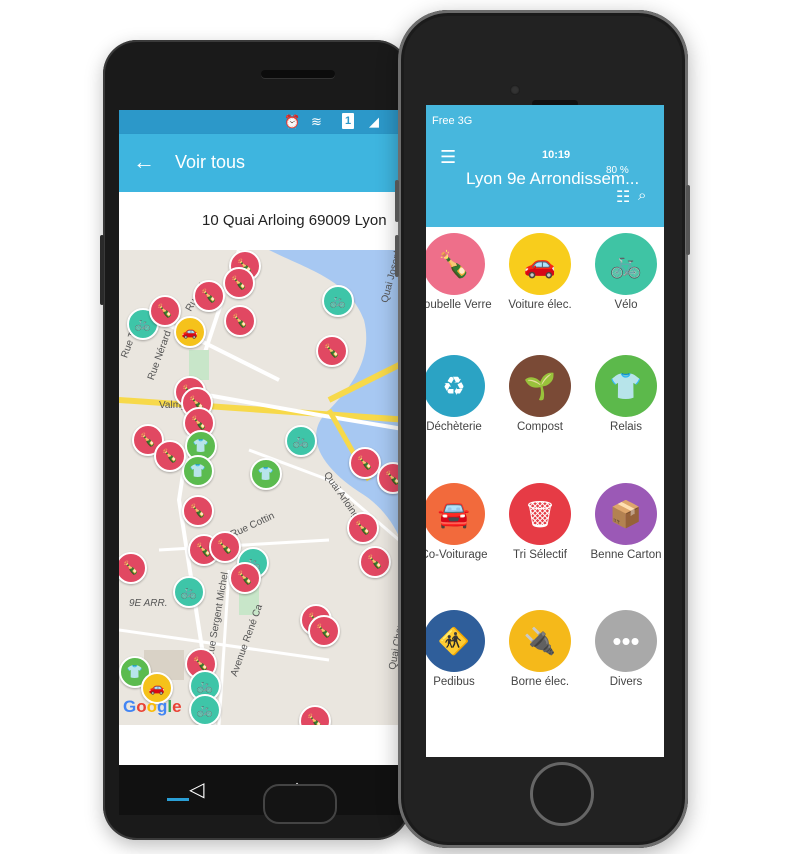  I want to click on category-carpool: 🚘 Co-Voiturage, so click(460, 522).